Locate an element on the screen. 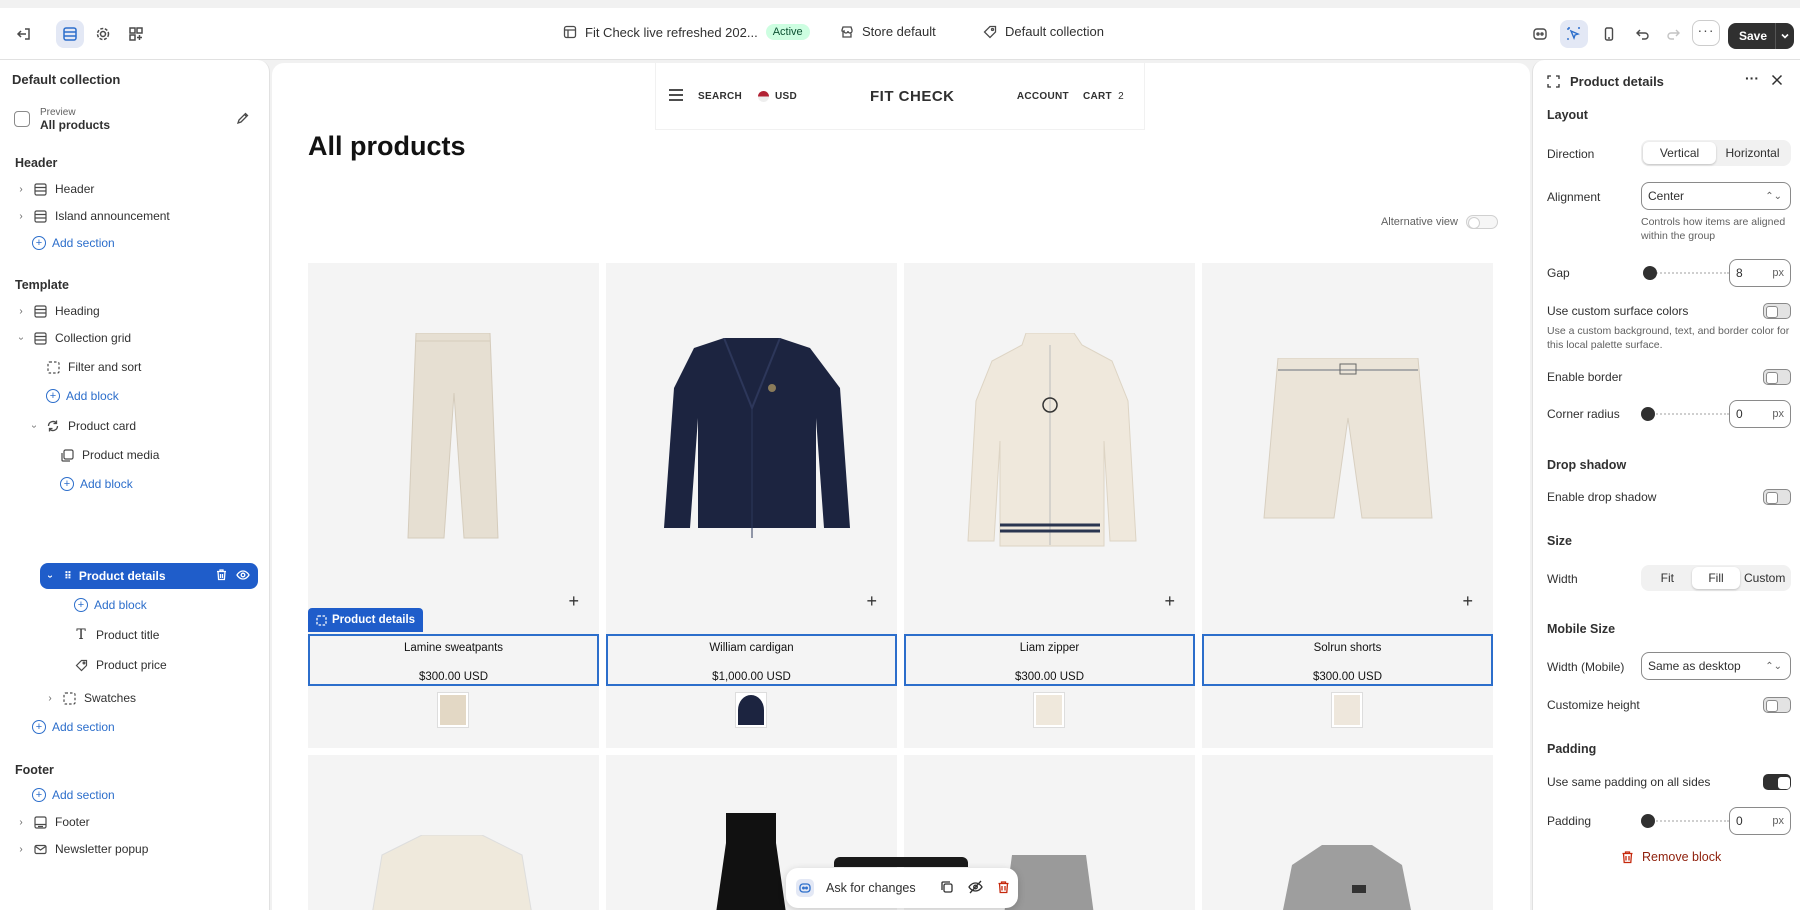  currency-selector: USD is located at coordinates (786, 96).